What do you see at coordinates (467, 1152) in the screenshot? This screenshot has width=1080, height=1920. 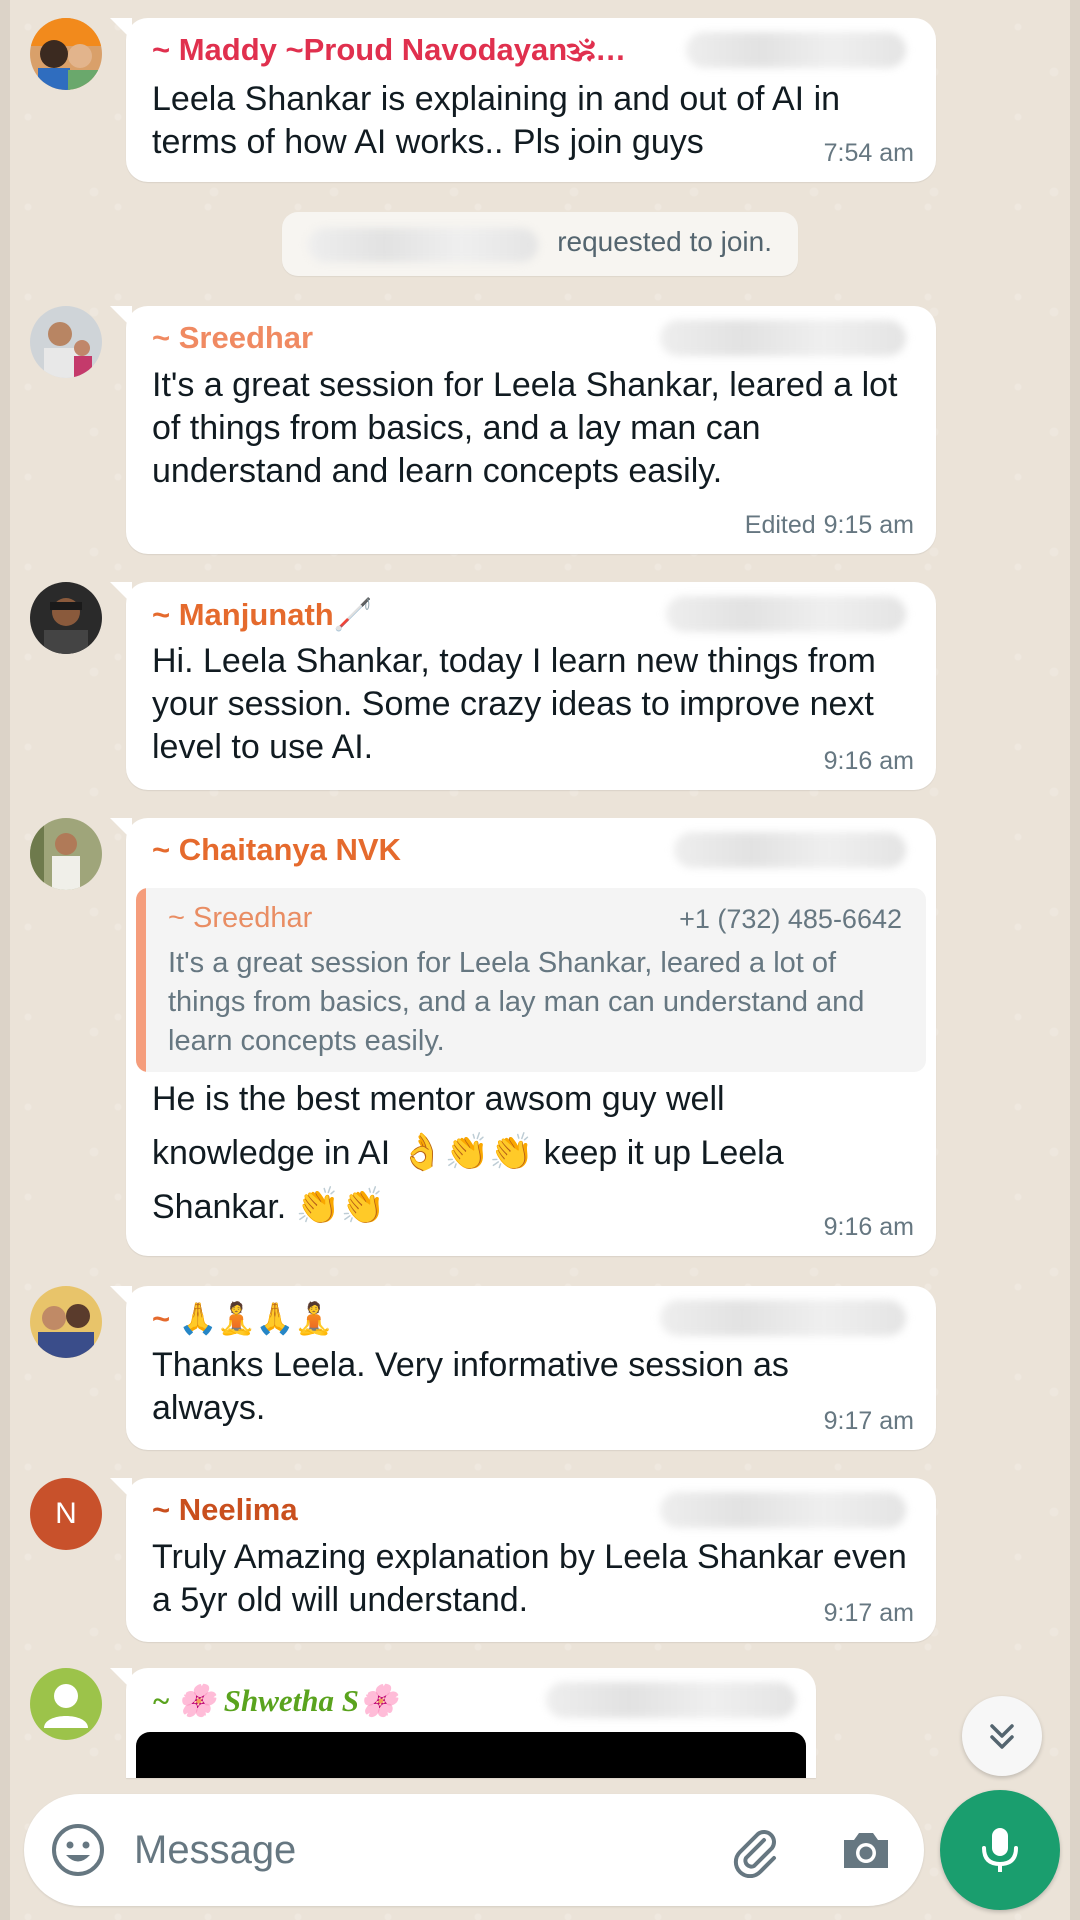 I see `ok-clap-emoji: 👌👏👏` at bounding box center [467, 1152].